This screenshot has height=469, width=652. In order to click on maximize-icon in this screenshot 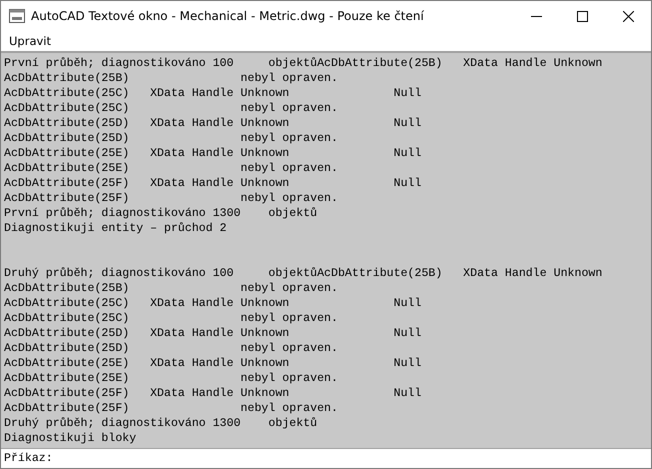, I will do `click(582, 16)`.